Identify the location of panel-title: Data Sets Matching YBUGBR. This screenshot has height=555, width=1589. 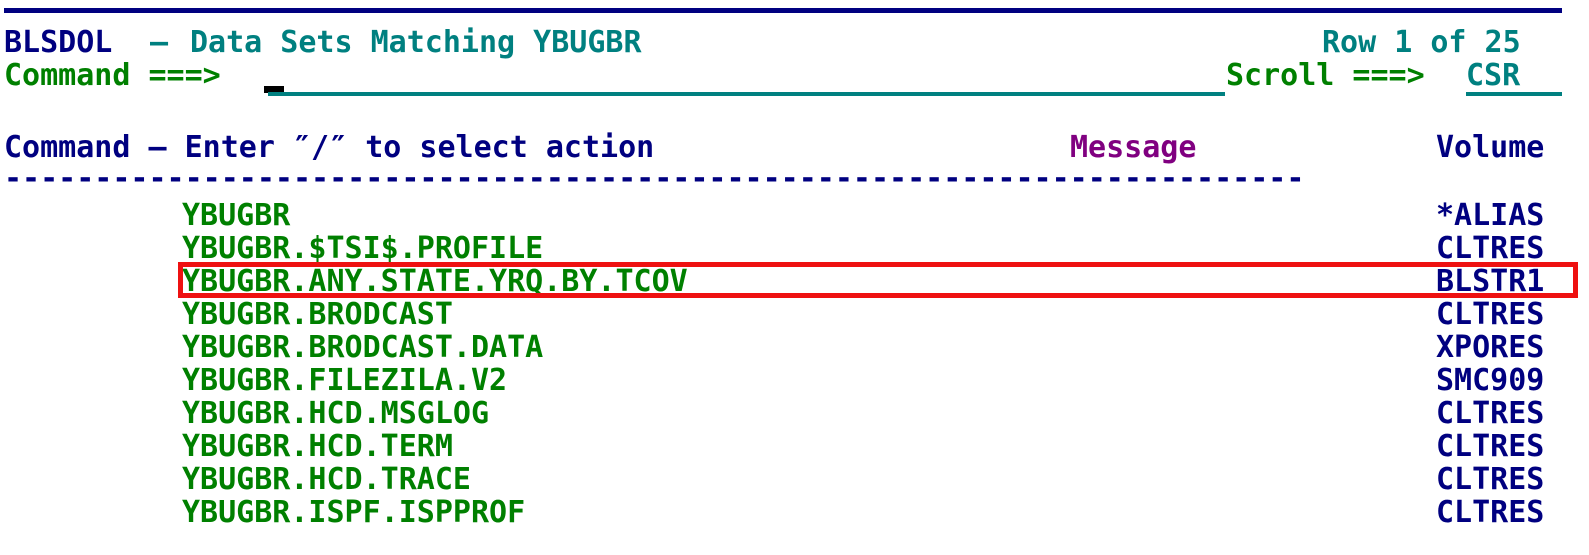
(416, 42).